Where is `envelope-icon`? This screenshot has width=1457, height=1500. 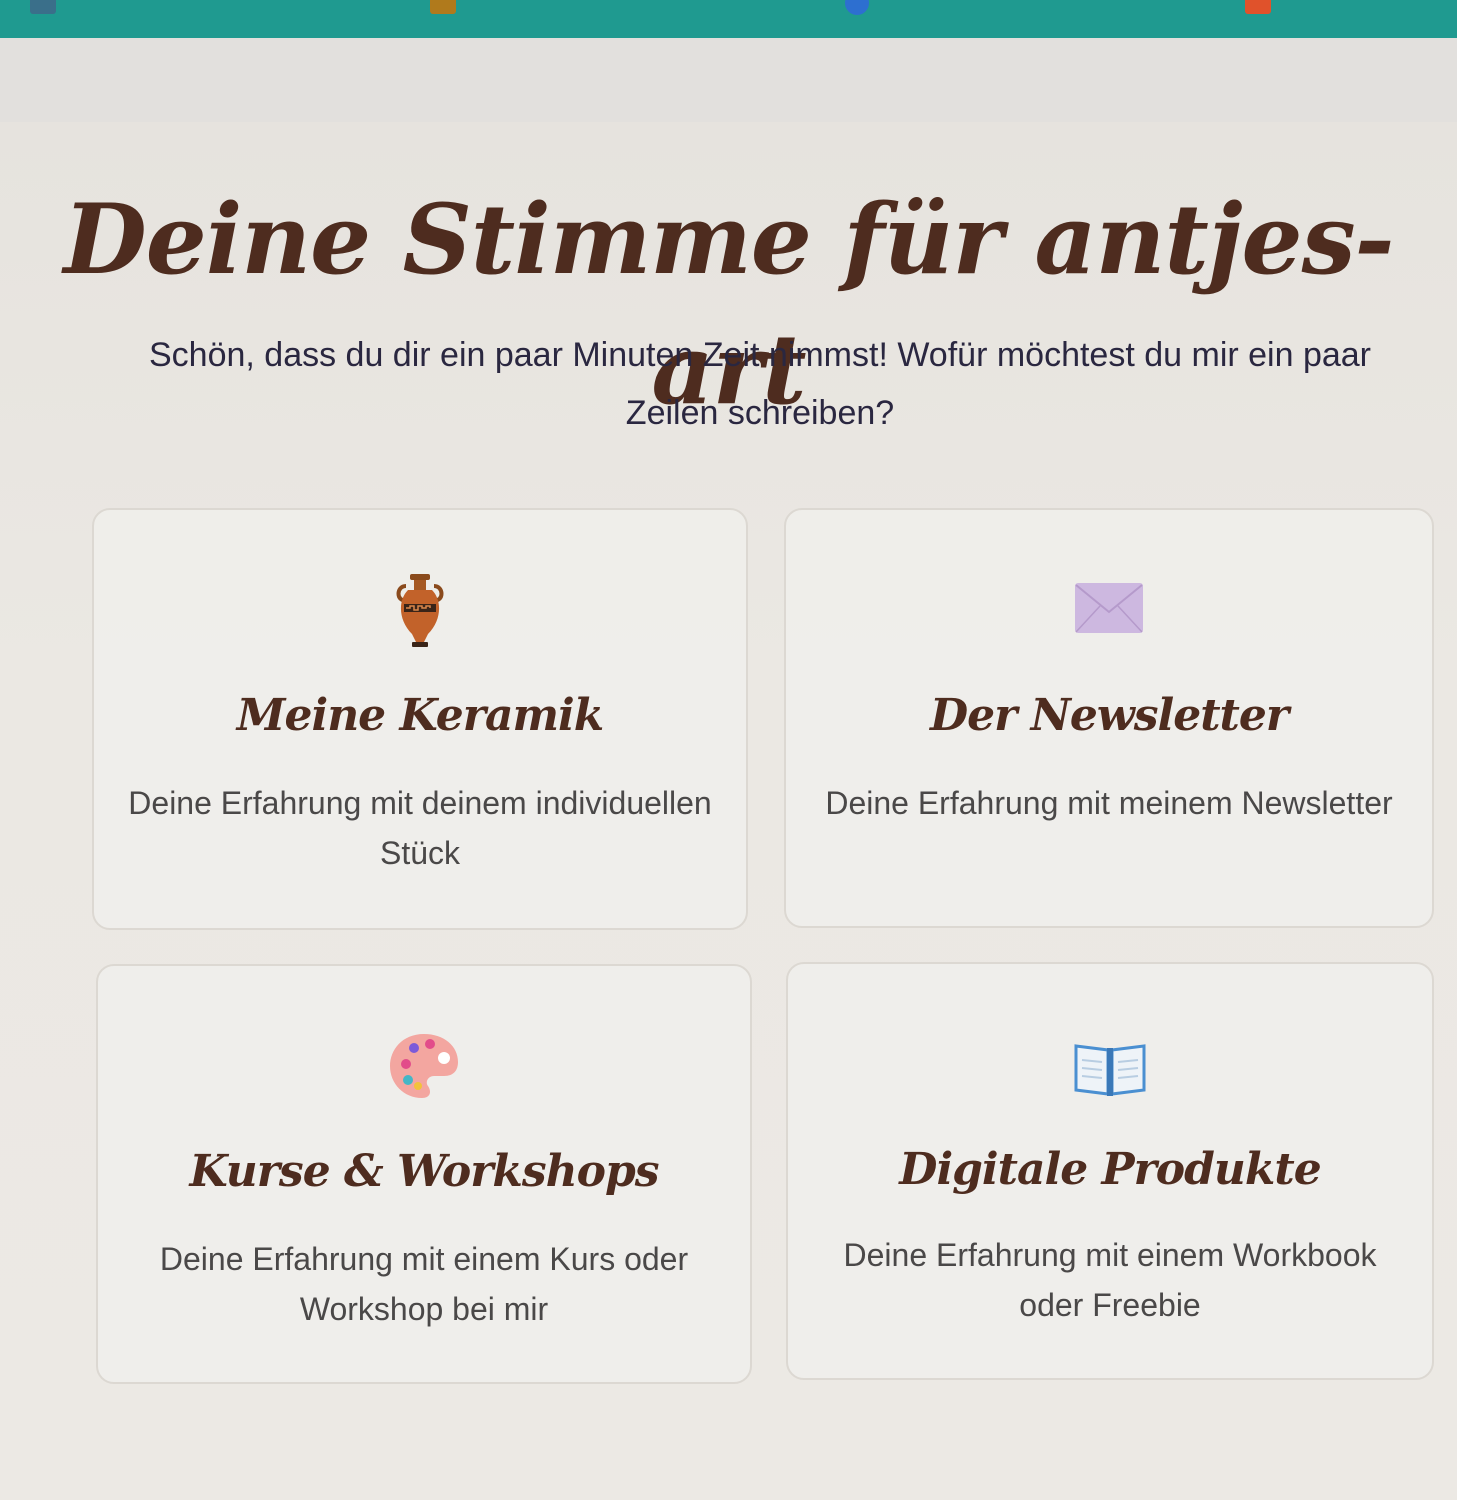
envelope-icon is located at coordinates (1109, 608).